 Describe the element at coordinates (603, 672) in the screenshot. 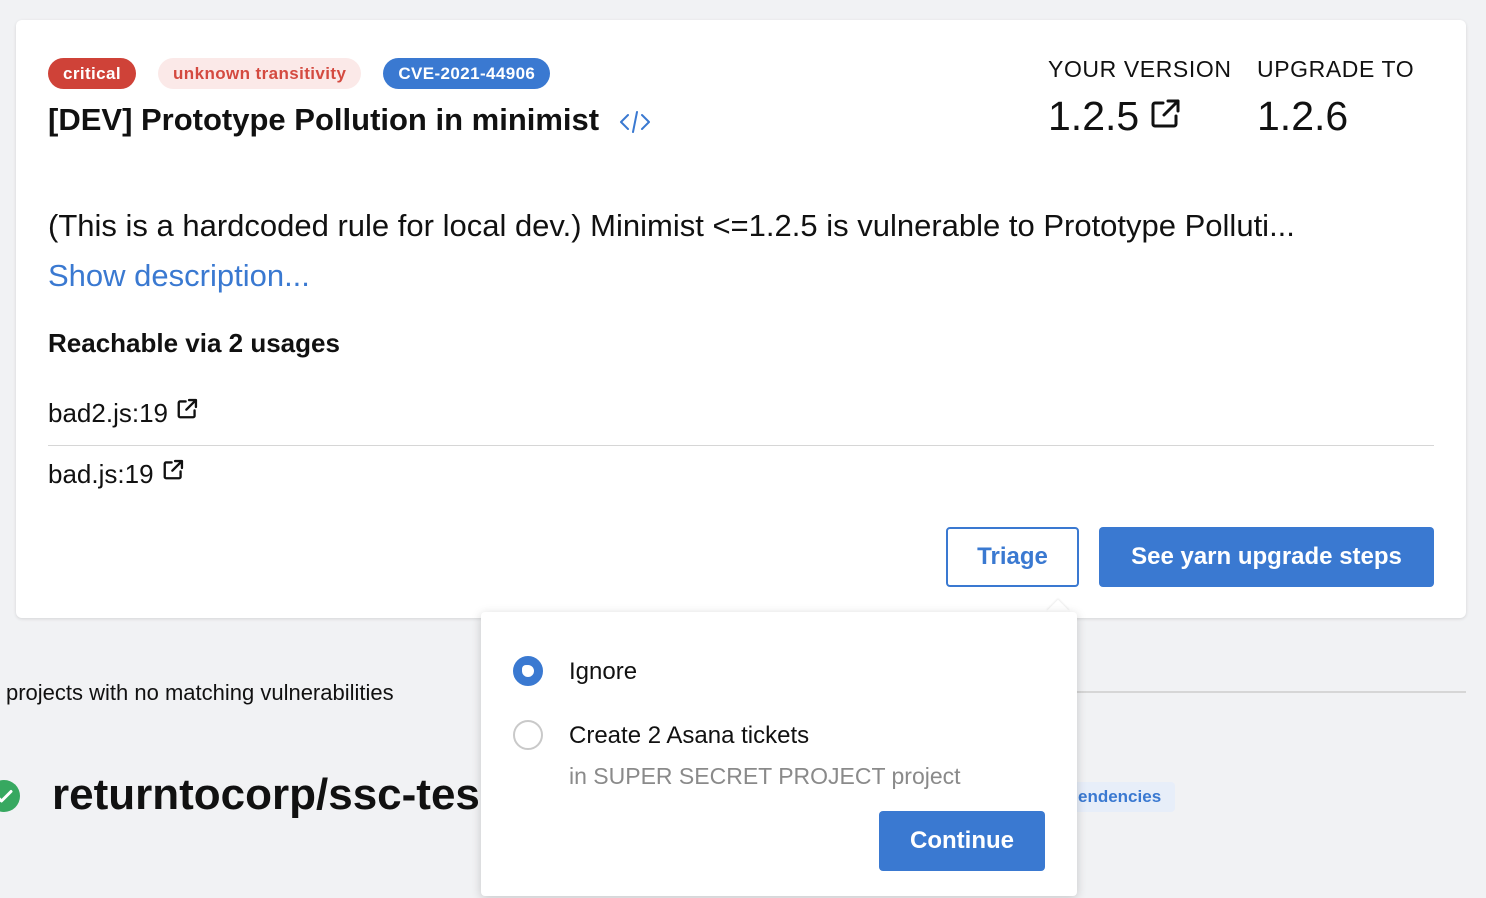

I see `ignore-option-label: Ignore` at that location.